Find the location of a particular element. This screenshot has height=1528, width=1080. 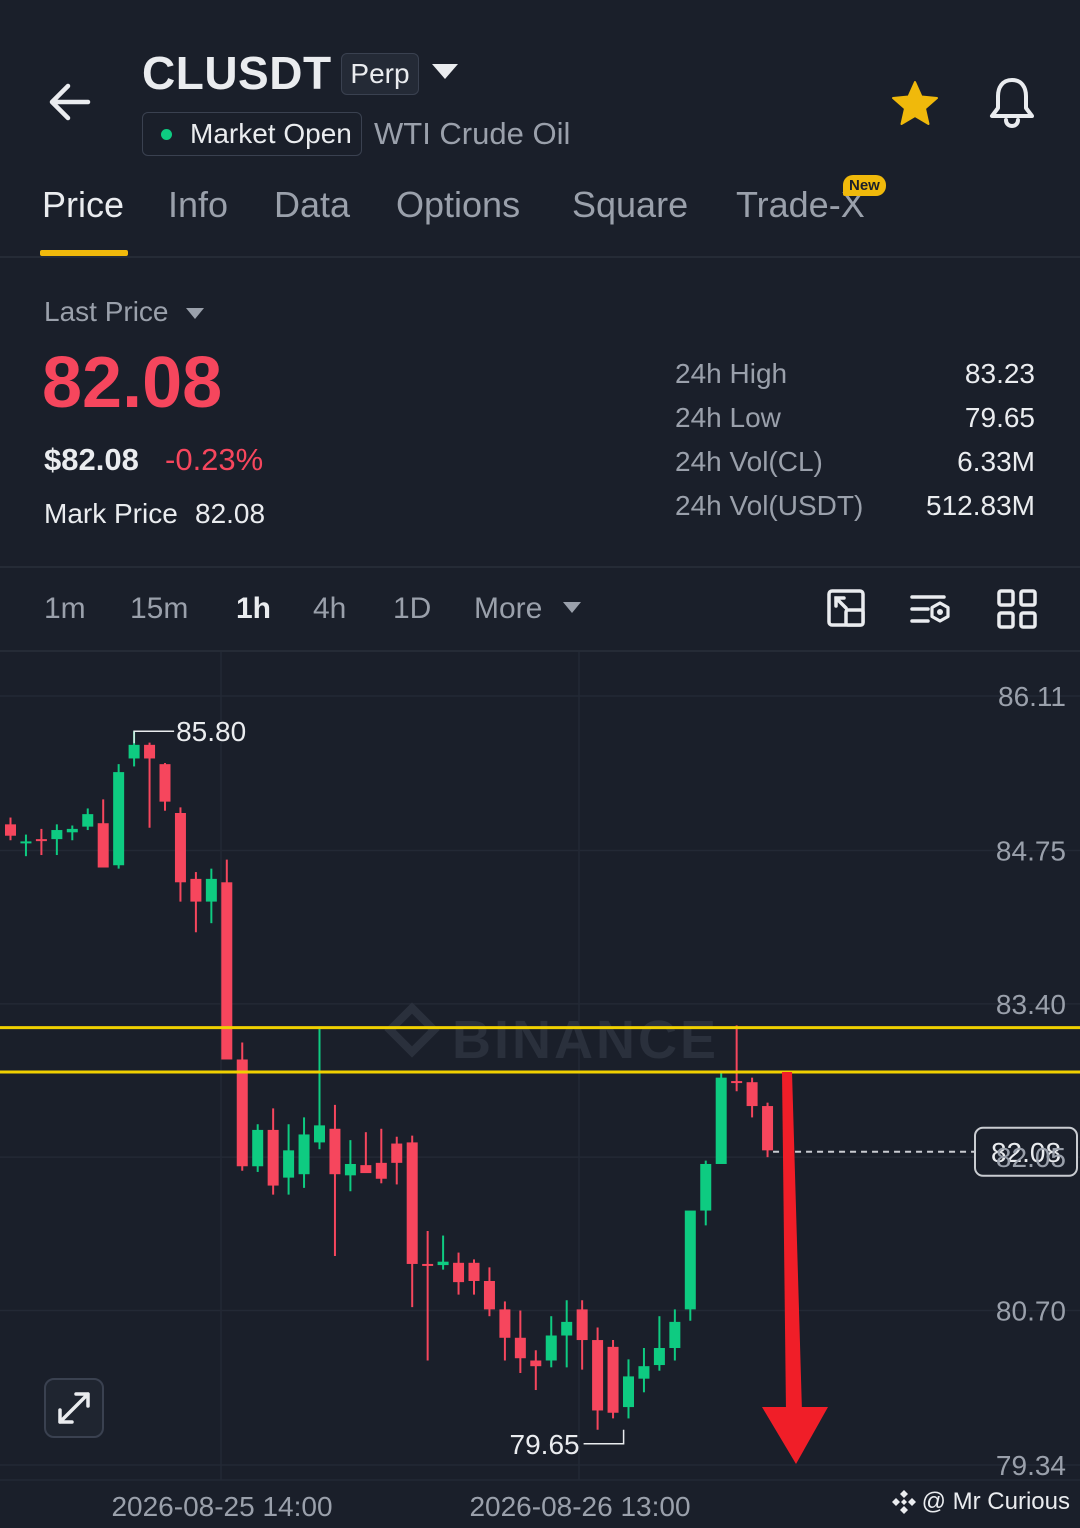

tab-info: Info is located at coordinates (198, 205).